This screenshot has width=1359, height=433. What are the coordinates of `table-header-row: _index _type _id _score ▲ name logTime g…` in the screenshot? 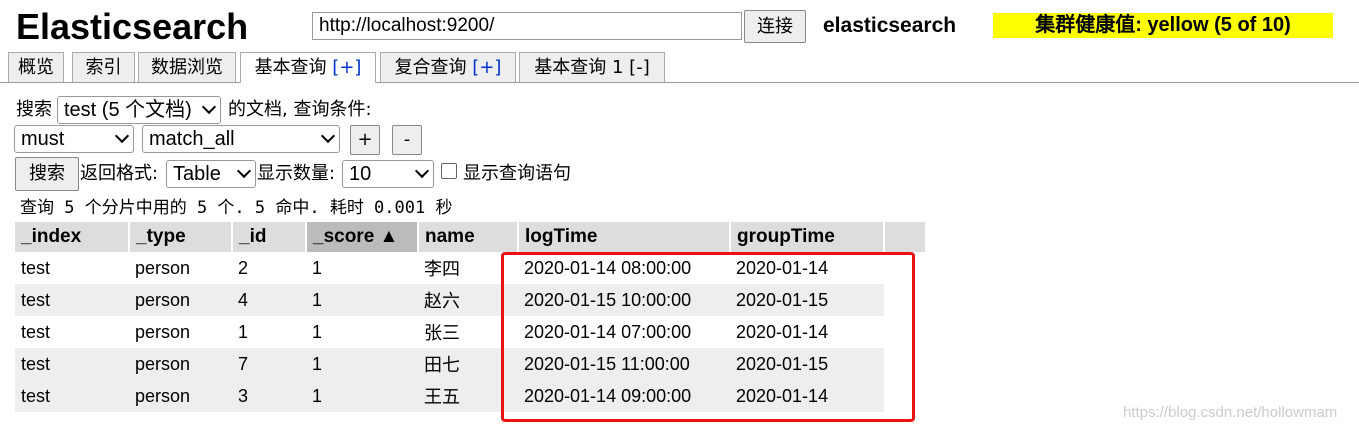 It's located at (471, 237).